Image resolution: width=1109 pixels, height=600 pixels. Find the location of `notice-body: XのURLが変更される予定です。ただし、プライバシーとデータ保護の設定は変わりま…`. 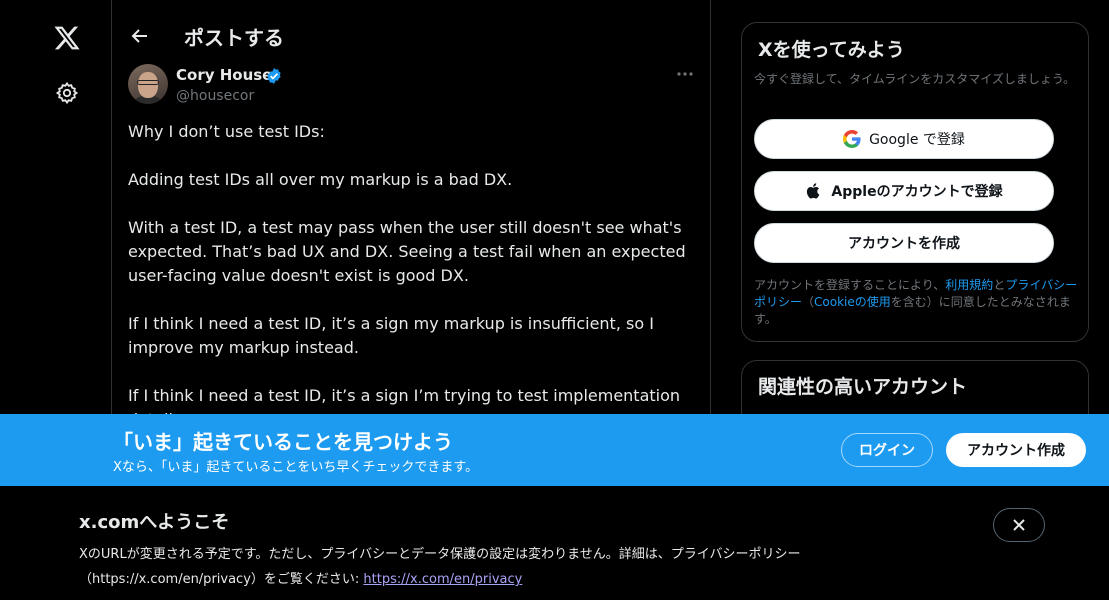

notice-body: XのURLが変更される予定です。ただし、プライバシーとデータ保護の設定は変わりま… is located at coordinates (514, 567).